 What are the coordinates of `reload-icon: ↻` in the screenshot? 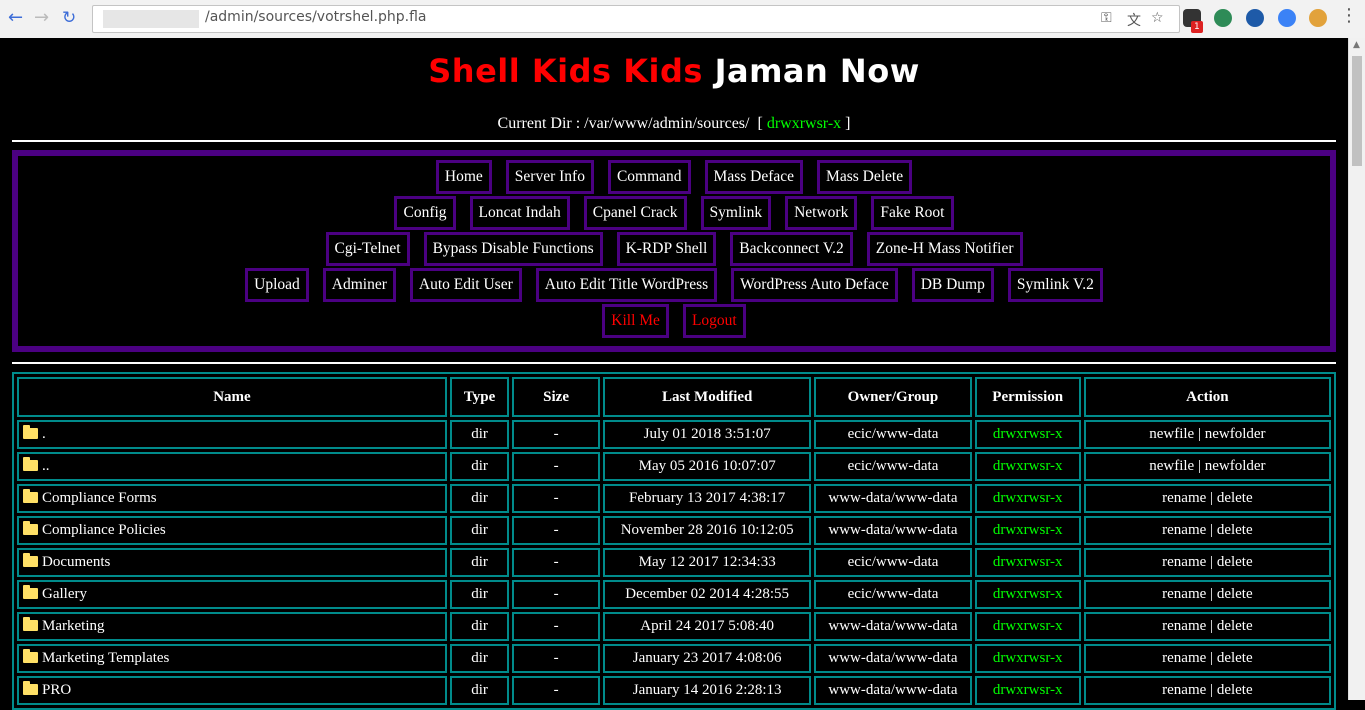 It's located at (69, 18).